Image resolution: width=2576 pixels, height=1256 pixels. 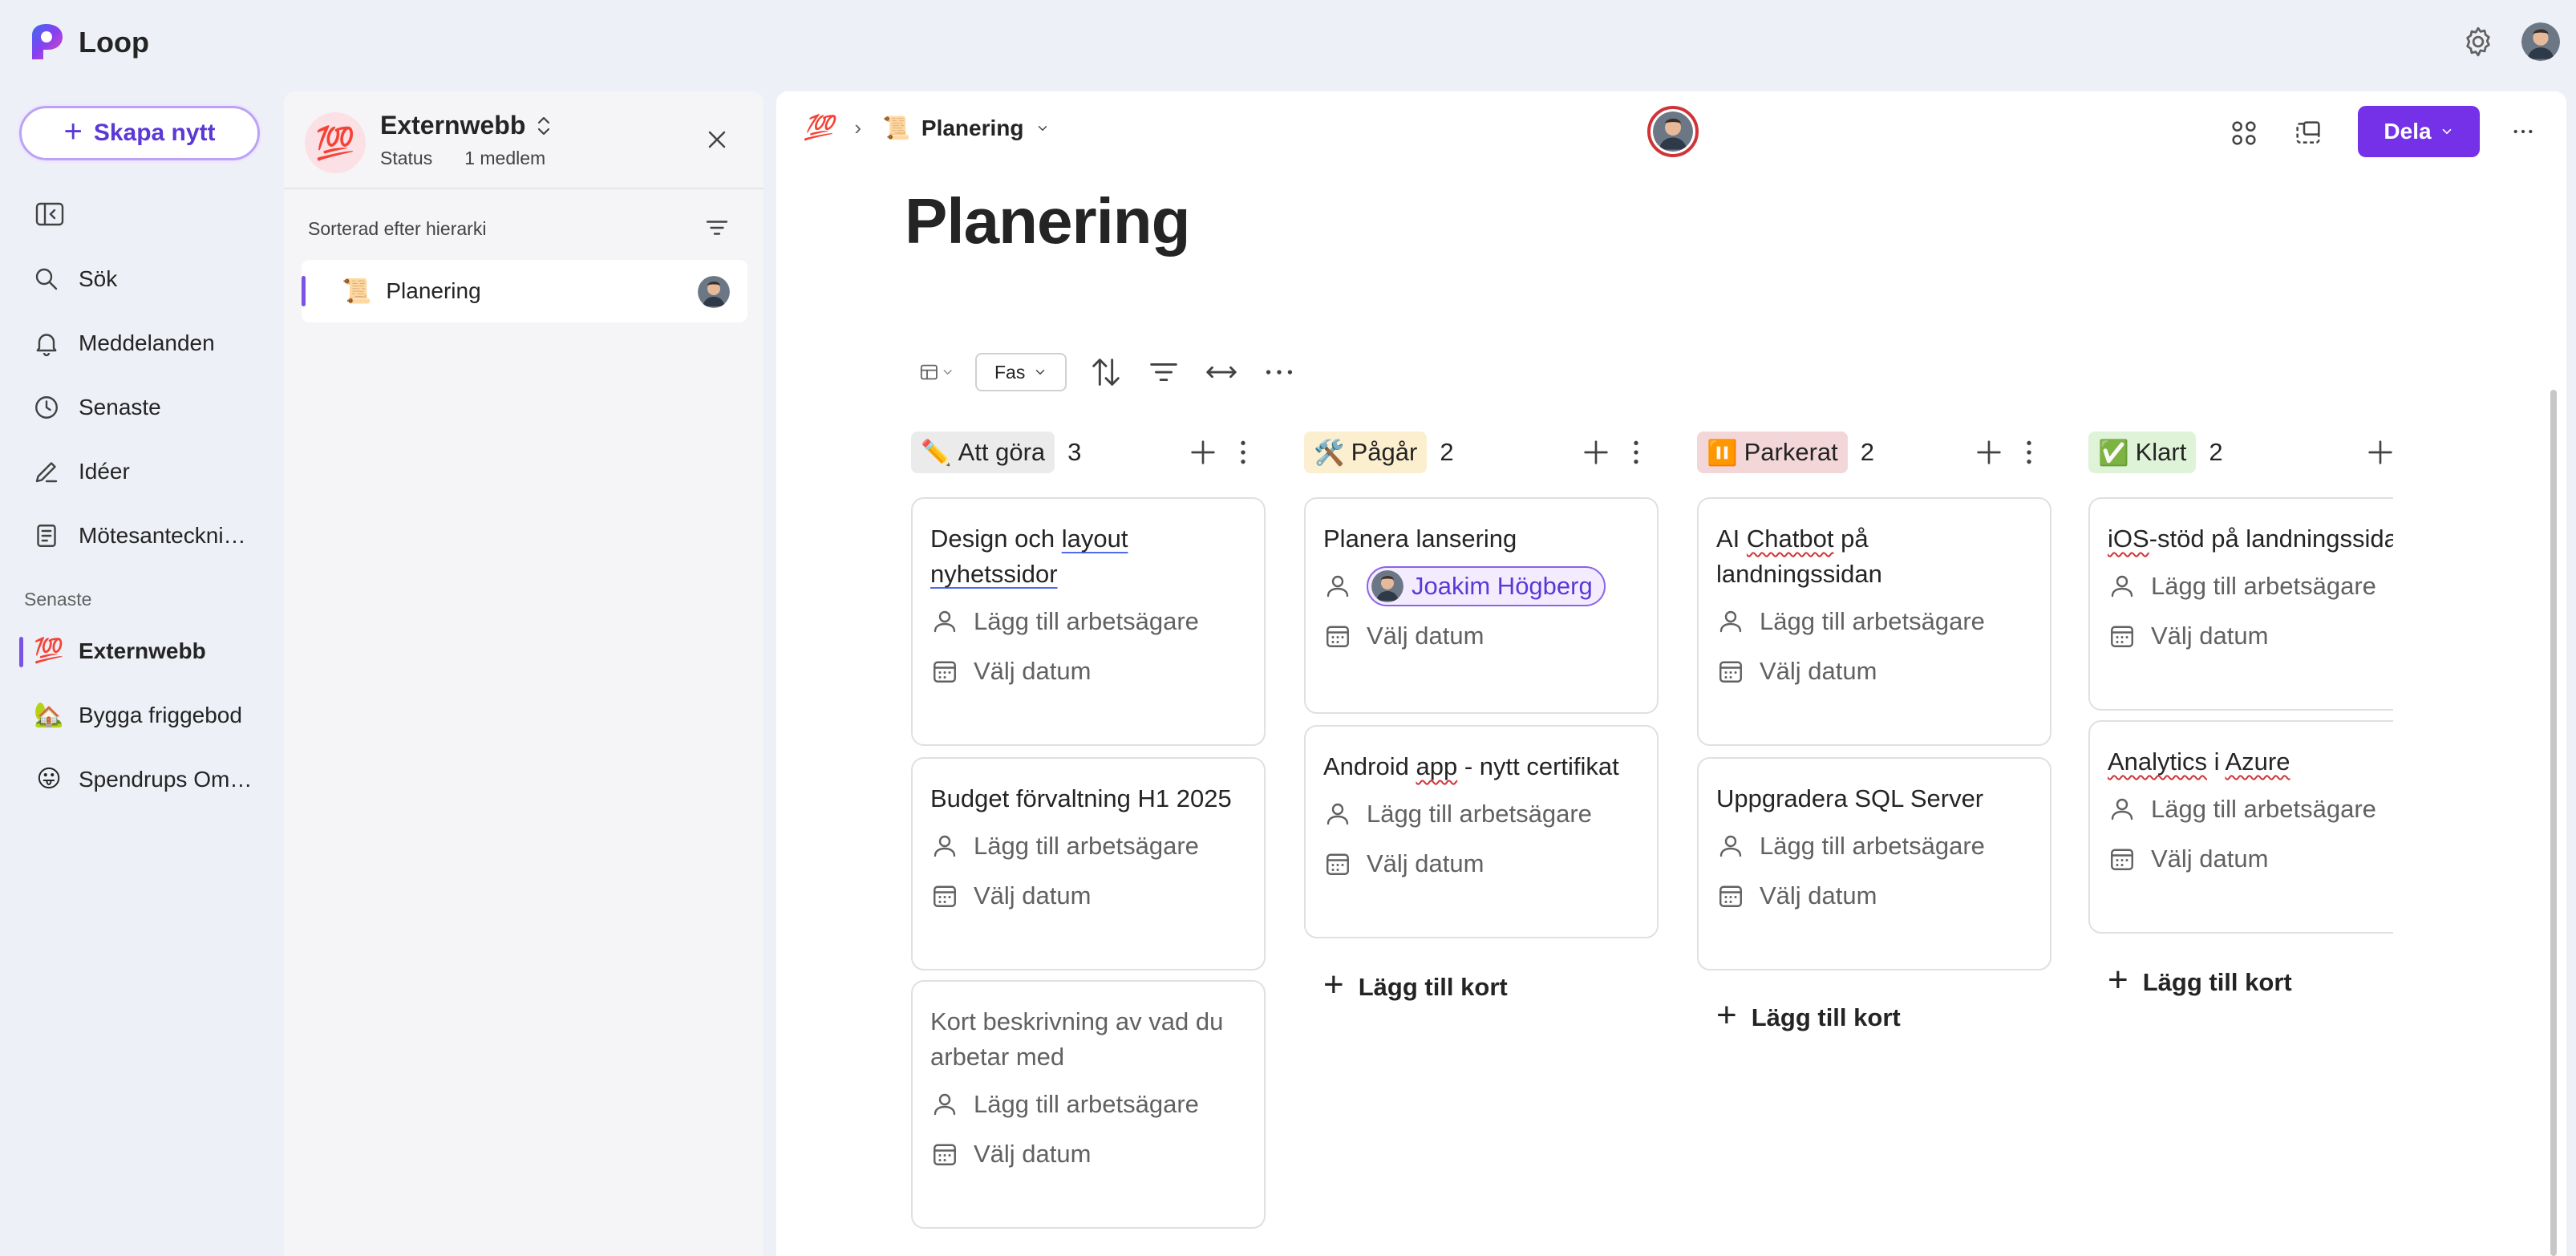 What do you see at coordinates (46, 472) in the screenshot?
I see `pencil-icon` at bounding box center [46, 472].